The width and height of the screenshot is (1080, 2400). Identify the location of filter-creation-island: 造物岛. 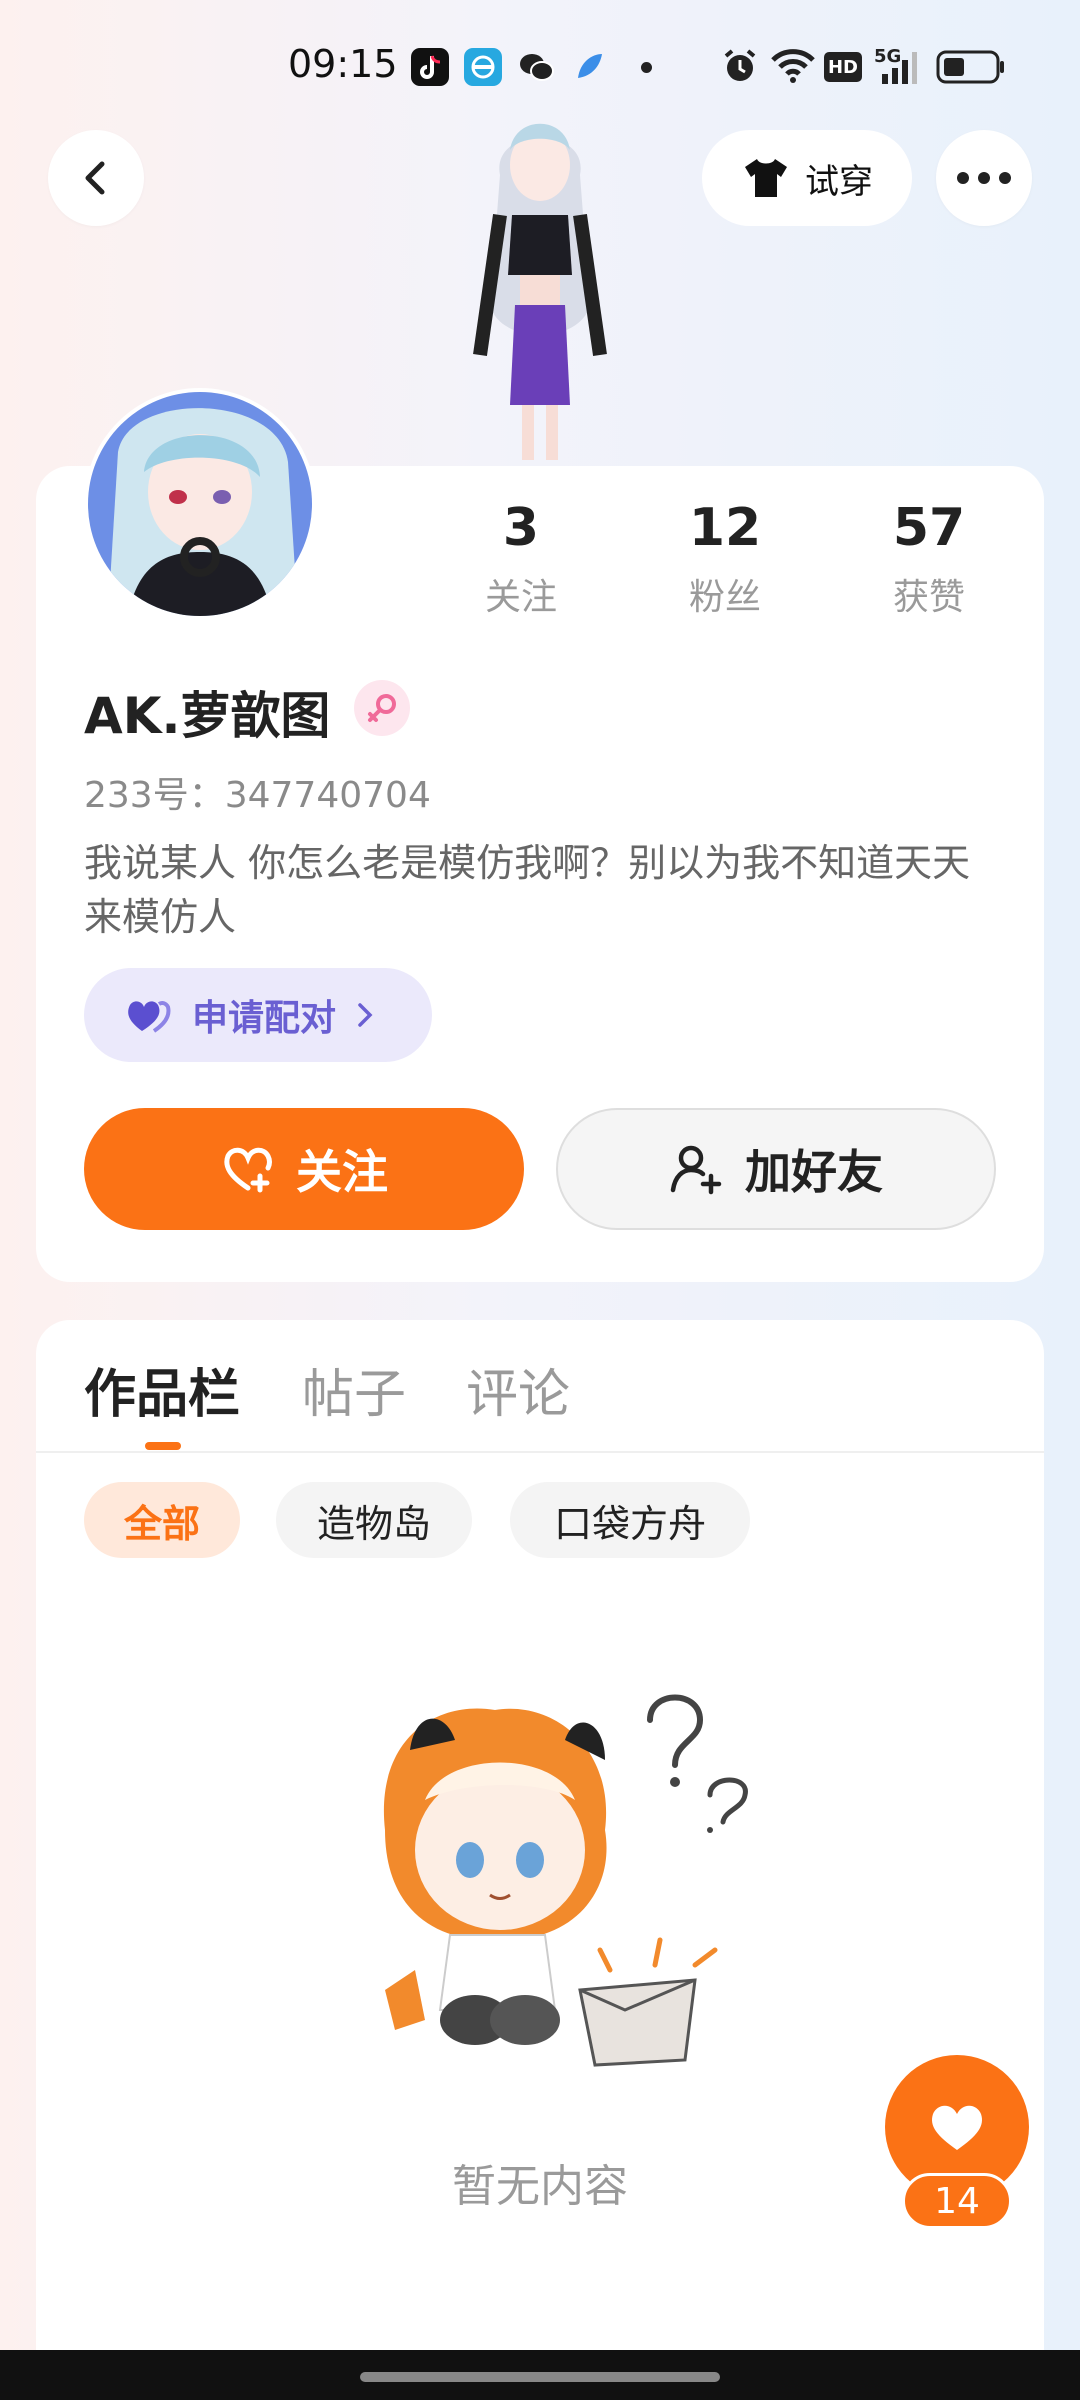
(374, 1520).